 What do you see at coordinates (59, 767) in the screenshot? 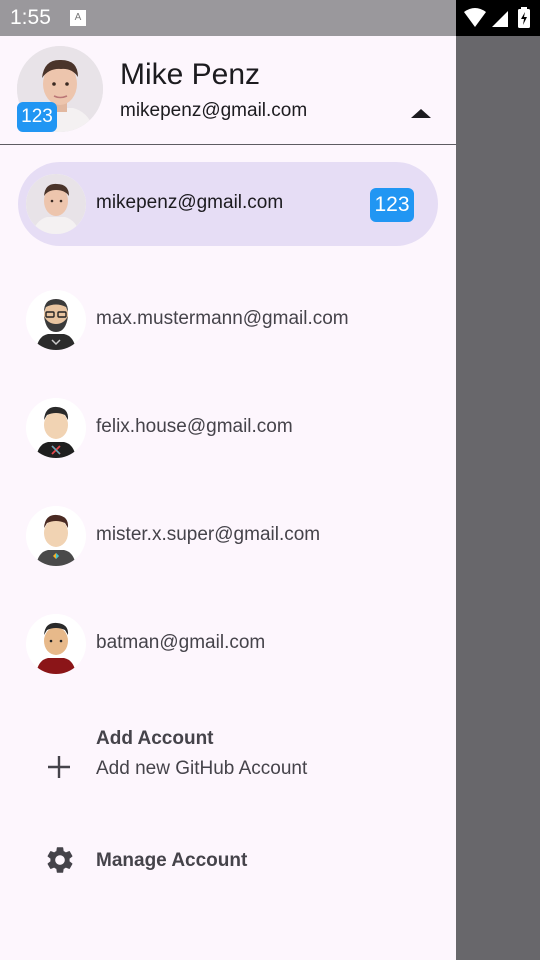
I see `plus-icon` at bounding box center [59, 767].